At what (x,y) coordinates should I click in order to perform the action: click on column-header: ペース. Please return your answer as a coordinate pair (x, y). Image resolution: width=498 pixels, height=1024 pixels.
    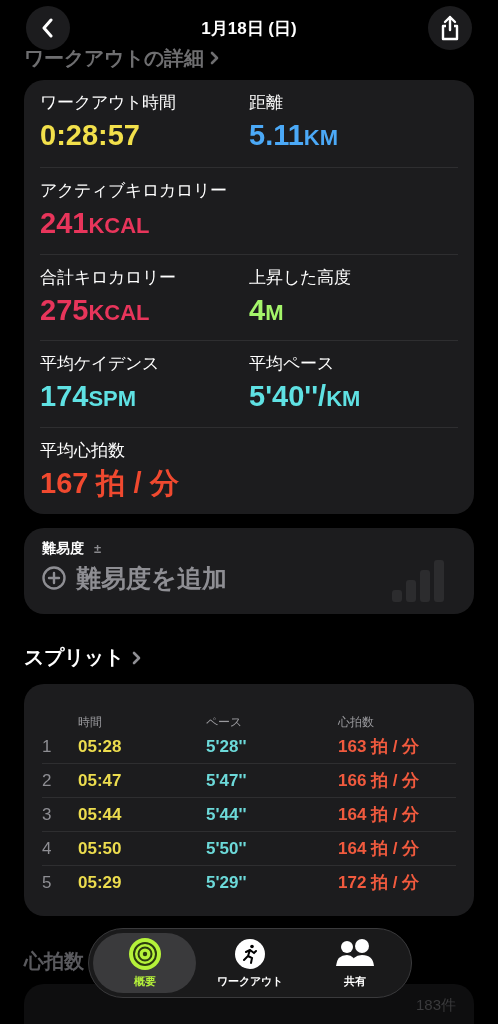
    Looking at the image, I should click on (224, 722).